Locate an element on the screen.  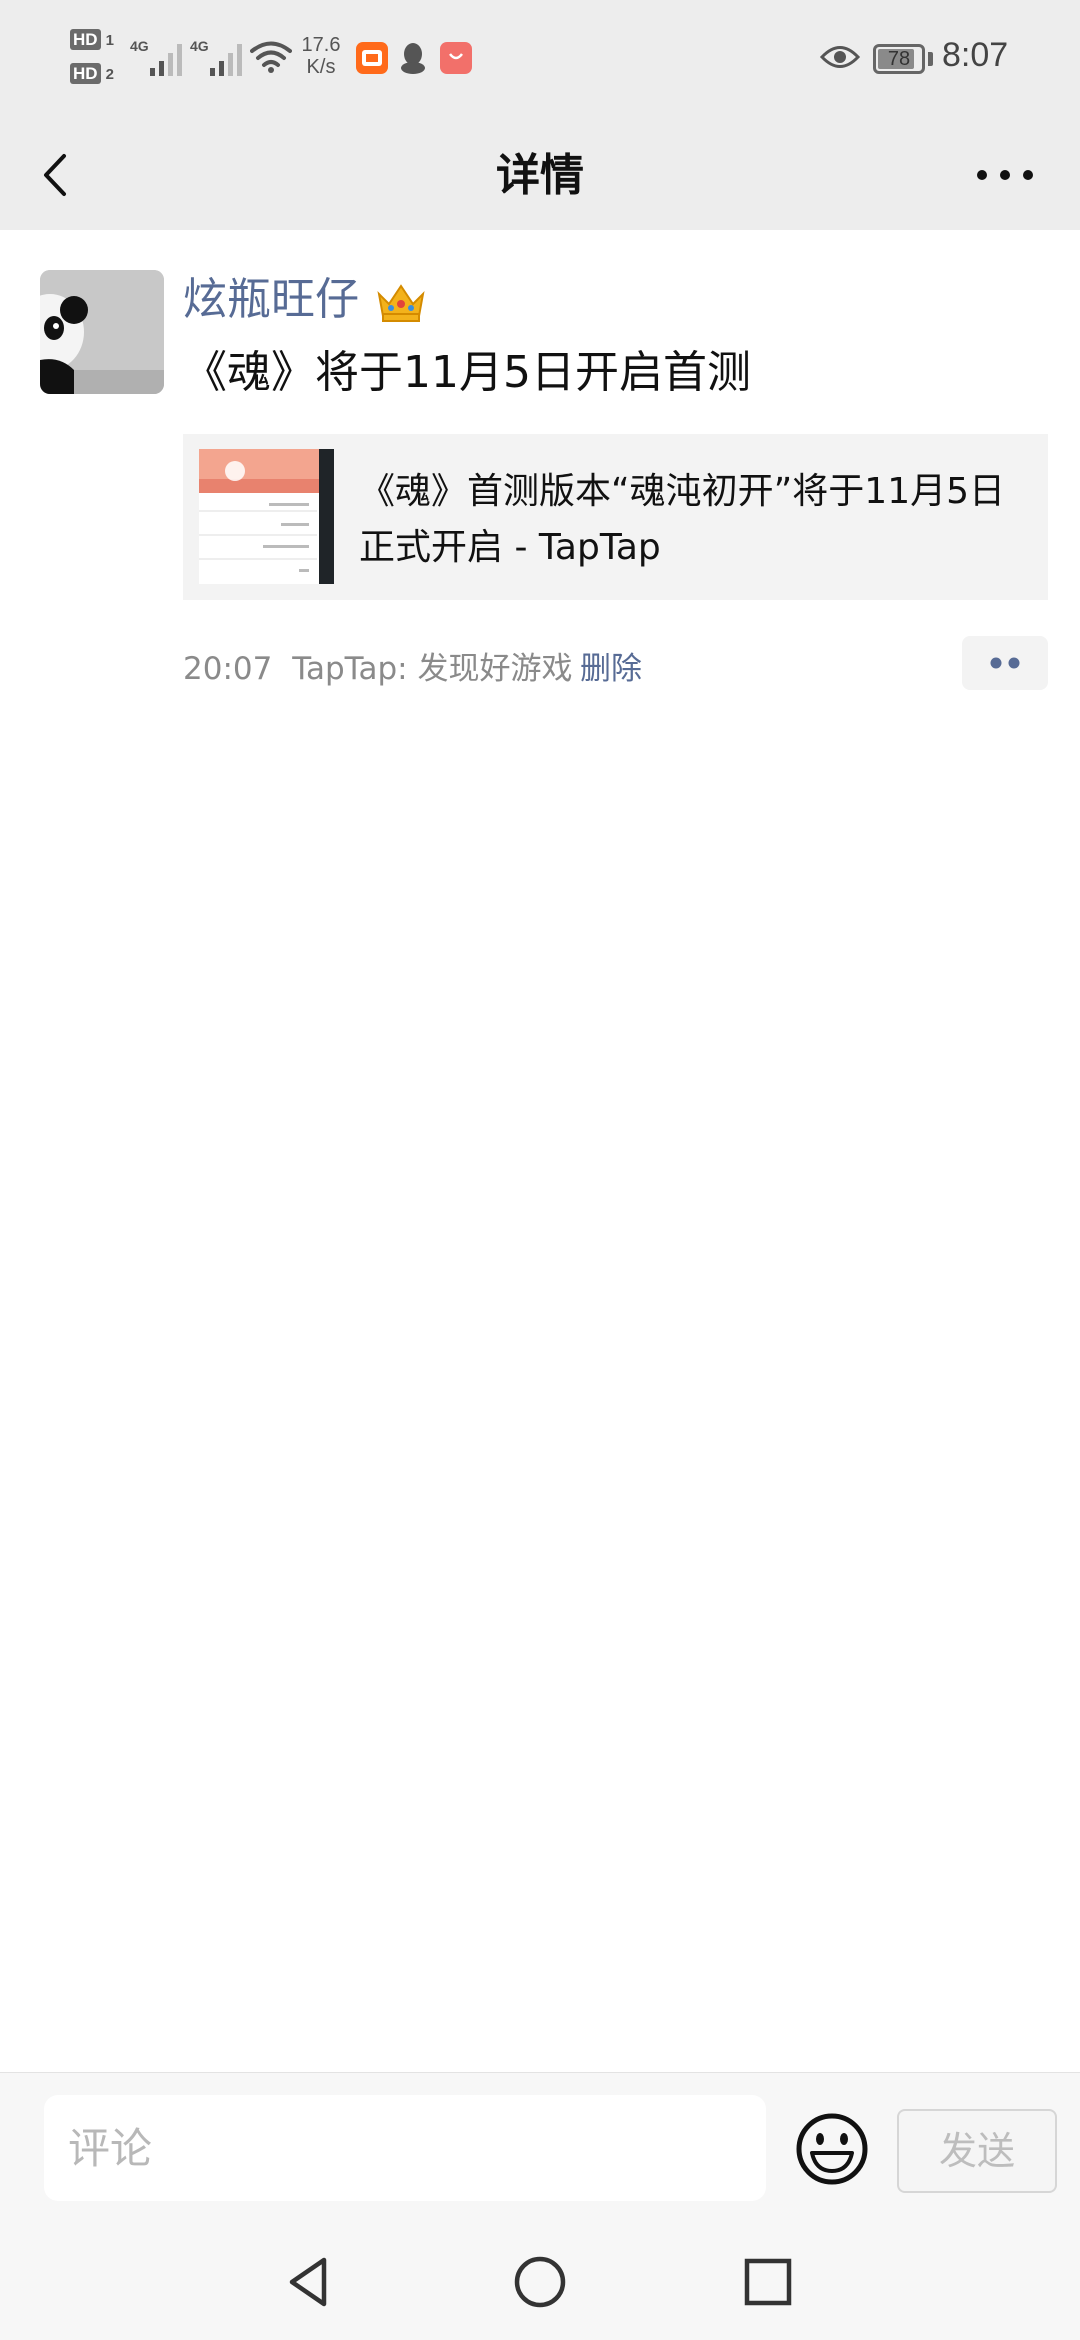
shared-link-card: 《魂》首测版本“魂沌初开”将于11月5日正式开启 - TapTap is located at coordinates (615, 517).